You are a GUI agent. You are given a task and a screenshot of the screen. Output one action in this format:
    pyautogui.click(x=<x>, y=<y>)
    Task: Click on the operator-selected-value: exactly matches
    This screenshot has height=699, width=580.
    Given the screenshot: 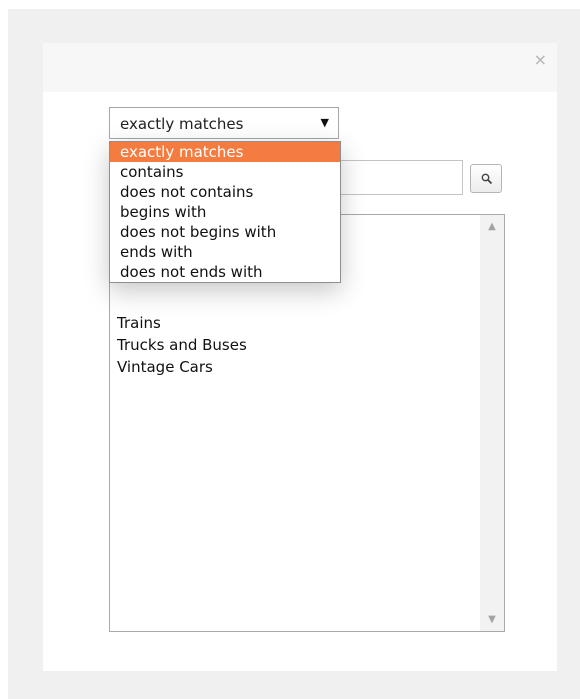 What is the action you would take?
    pyautogui.click(x=182, y=124)
    